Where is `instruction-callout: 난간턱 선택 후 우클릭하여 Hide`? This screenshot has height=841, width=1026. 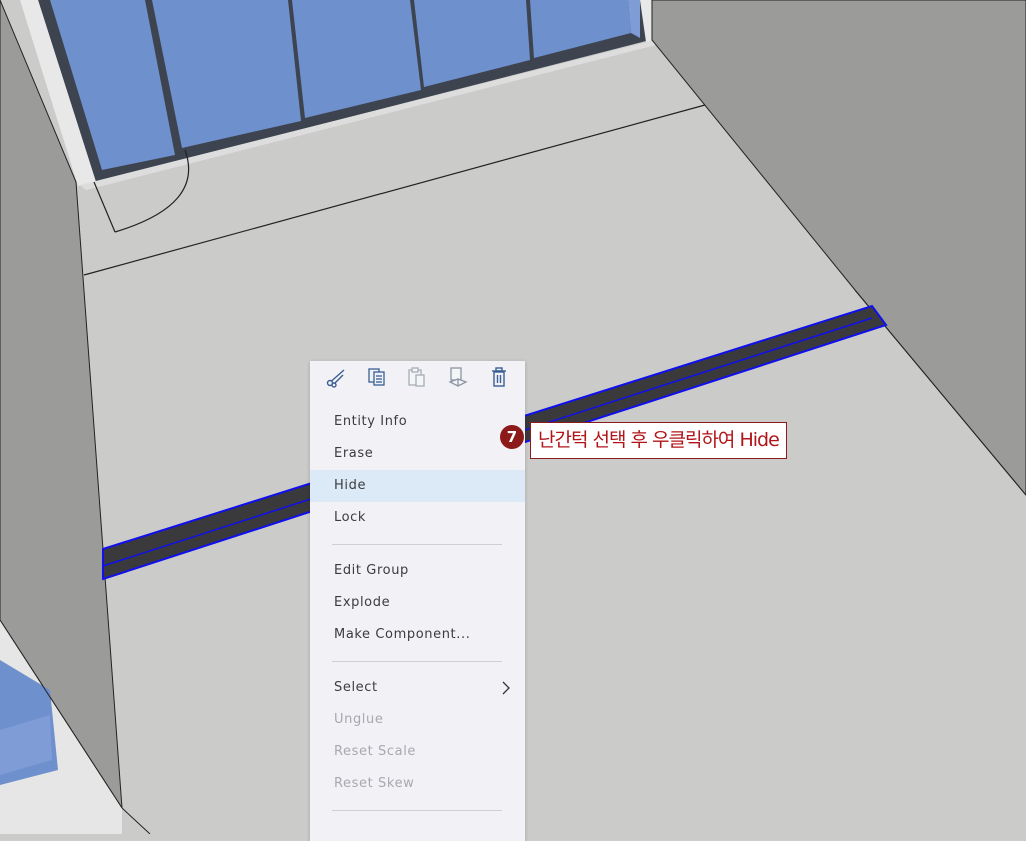
instruction-callout: 난간턱 선택 후 우클릭하여 Hide is located at coordinates (658, 440).